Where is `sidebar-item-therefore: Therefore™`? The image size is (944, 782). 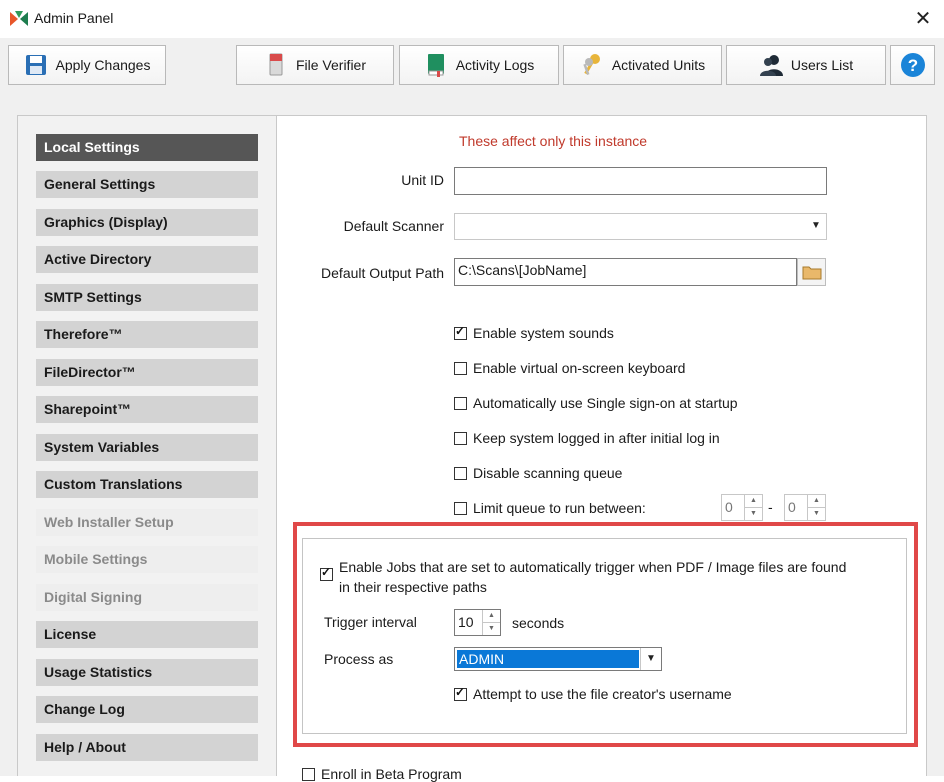 sidebar-item-therefore: Therefore™ is located at coordinates (147, 334).